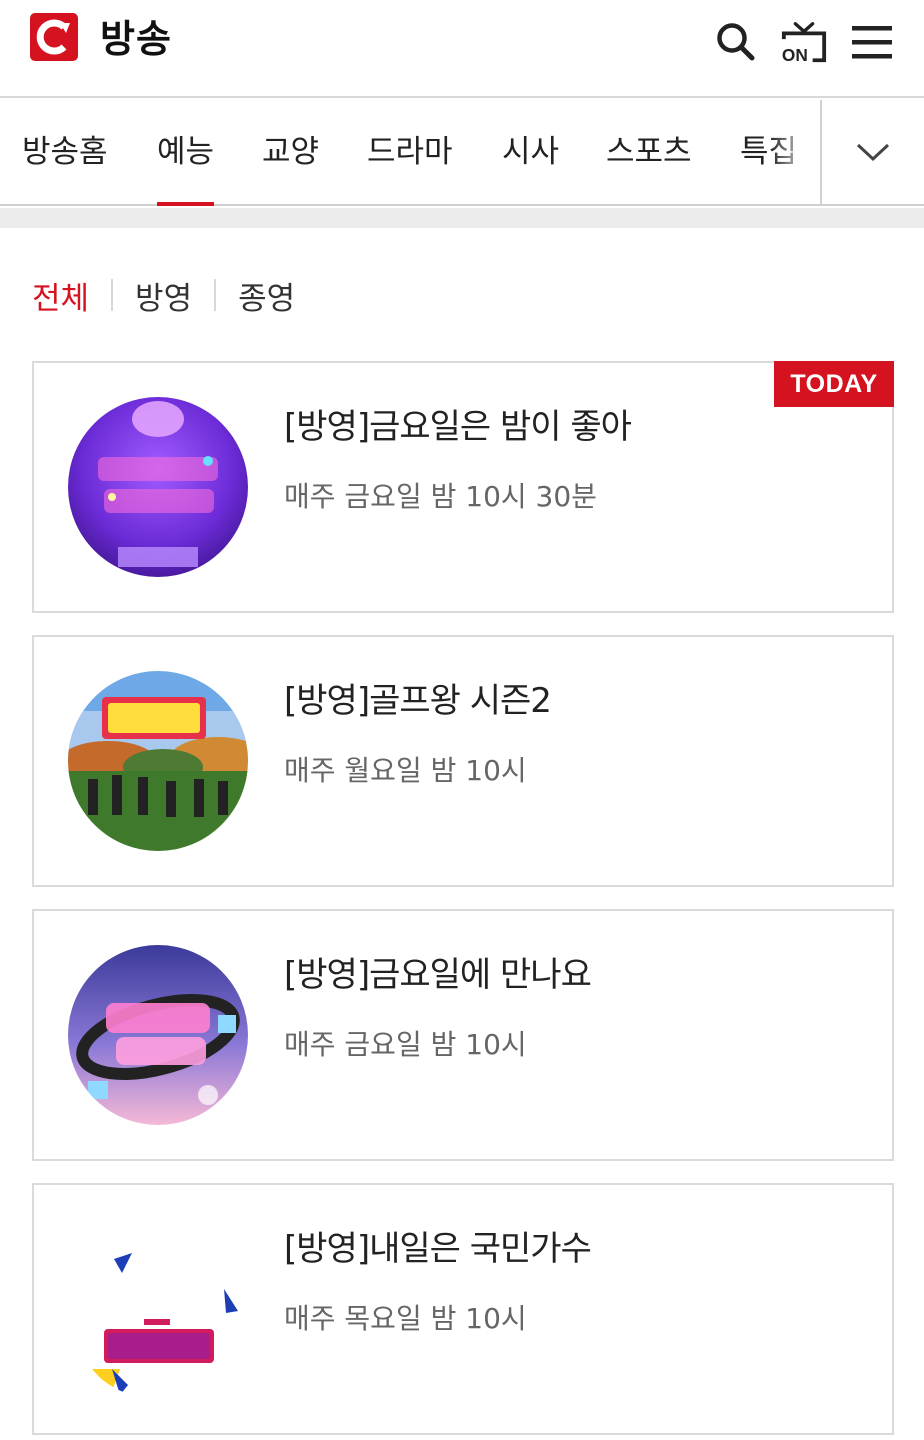 This screenshot has height=1440, width=924. What do you see at coordinates (65, 153) in the screenshot?
I see `tab-broadcast-home: 방송홈` at bounding box center [65, 153].